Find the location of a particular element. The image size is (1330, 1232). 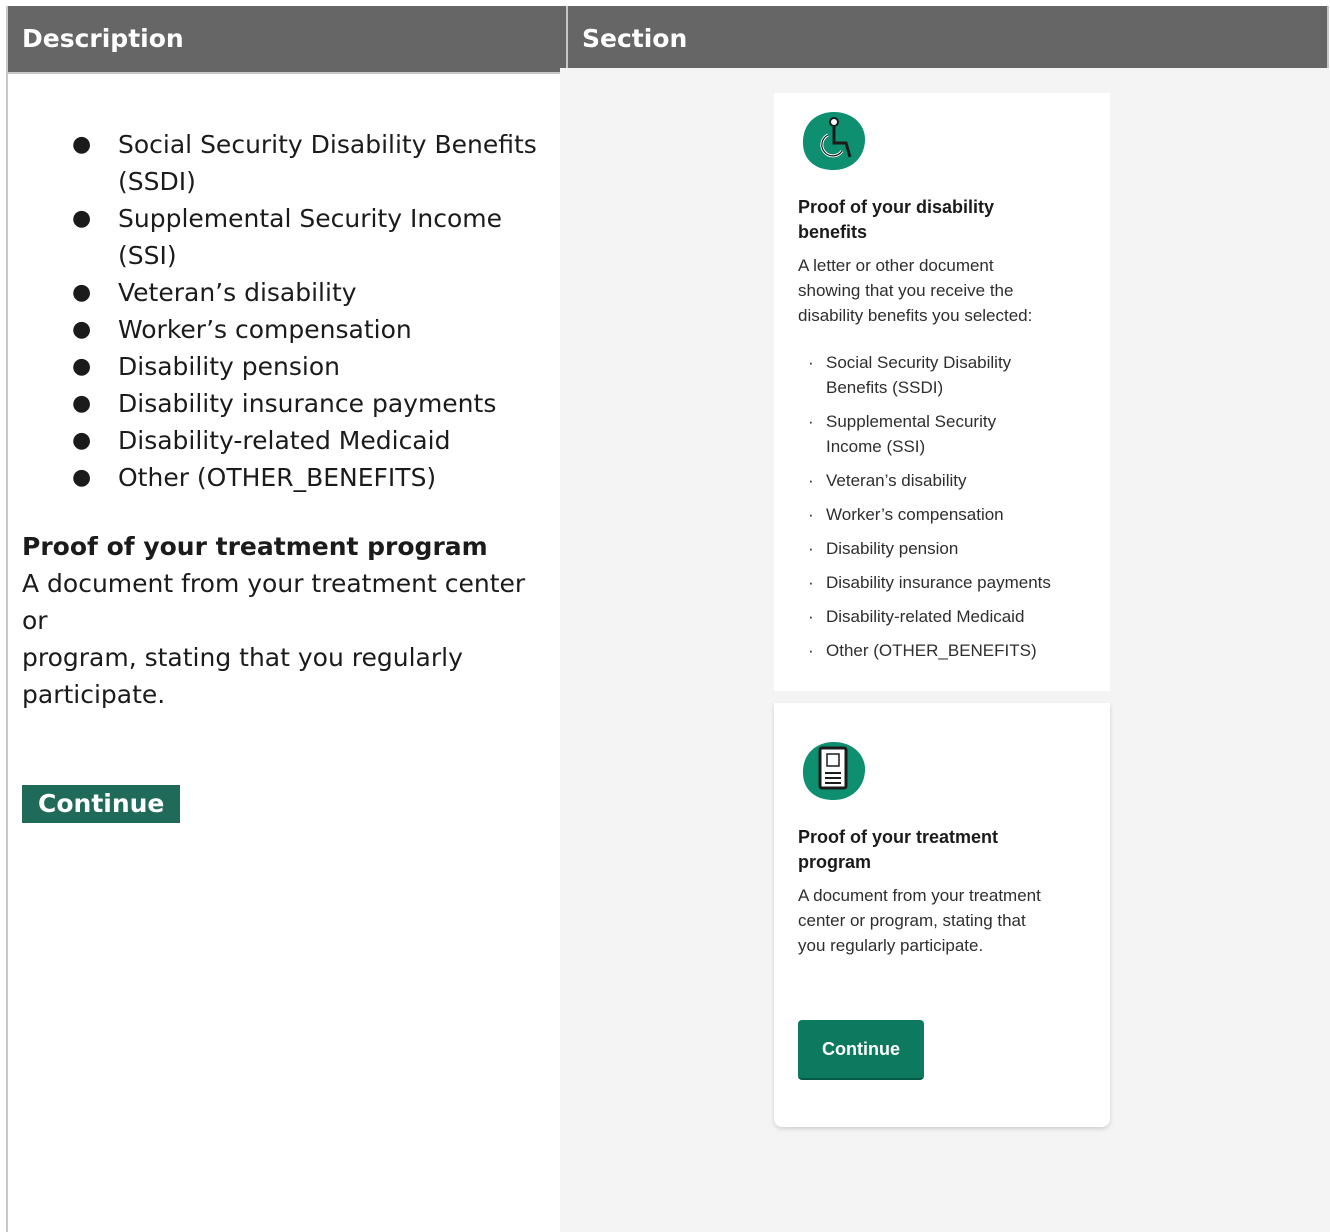

card-title: Proof of your disability benefits is located at coordinates (942, 220).